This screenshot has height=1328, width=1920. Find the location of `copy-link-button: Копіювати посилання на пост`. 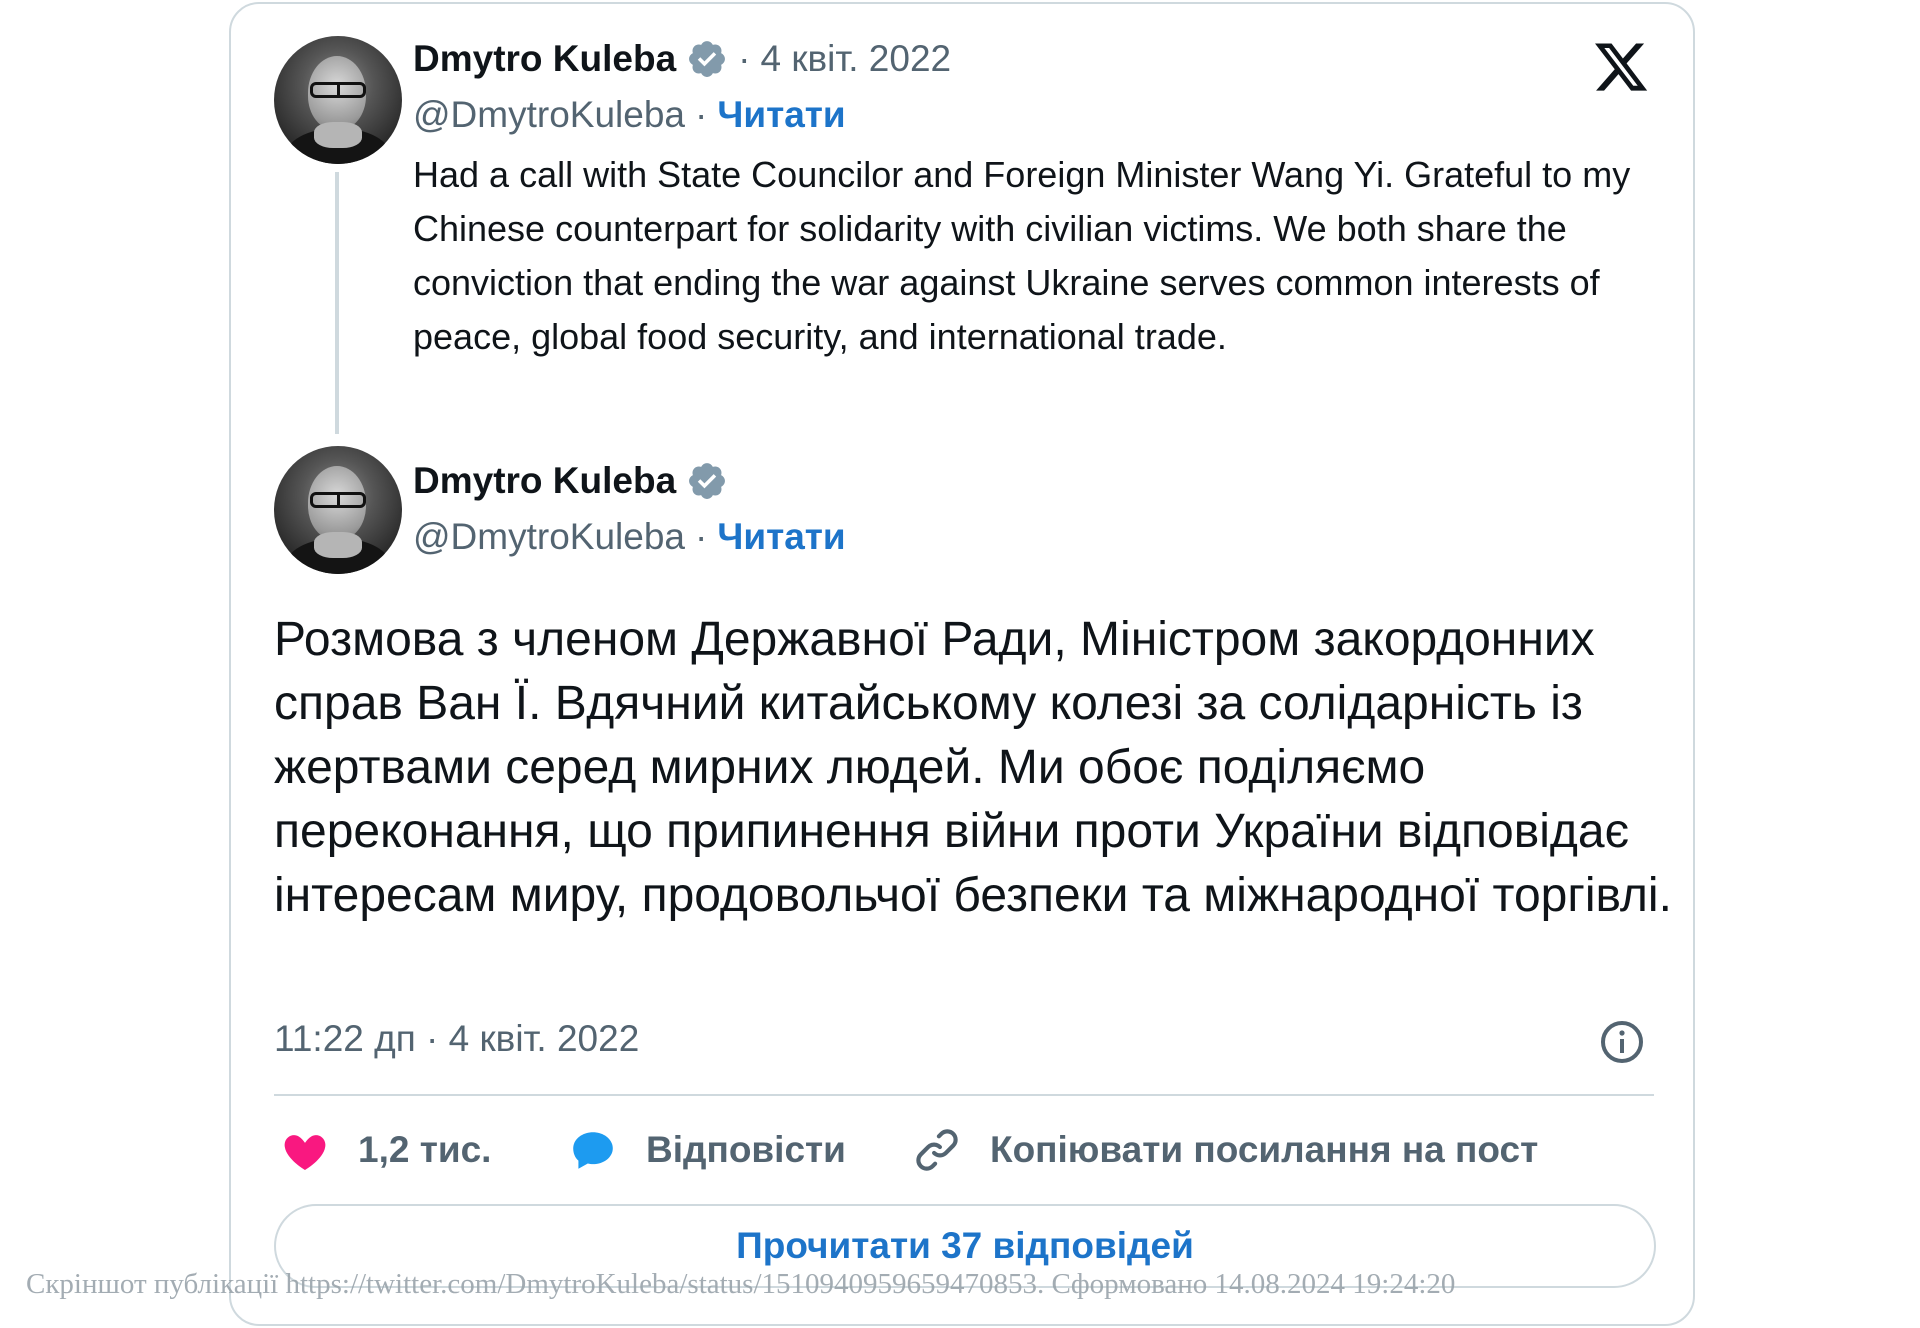

copy-link-button: Копіювати посилання на пост is located at coordinates (1225, 1150).